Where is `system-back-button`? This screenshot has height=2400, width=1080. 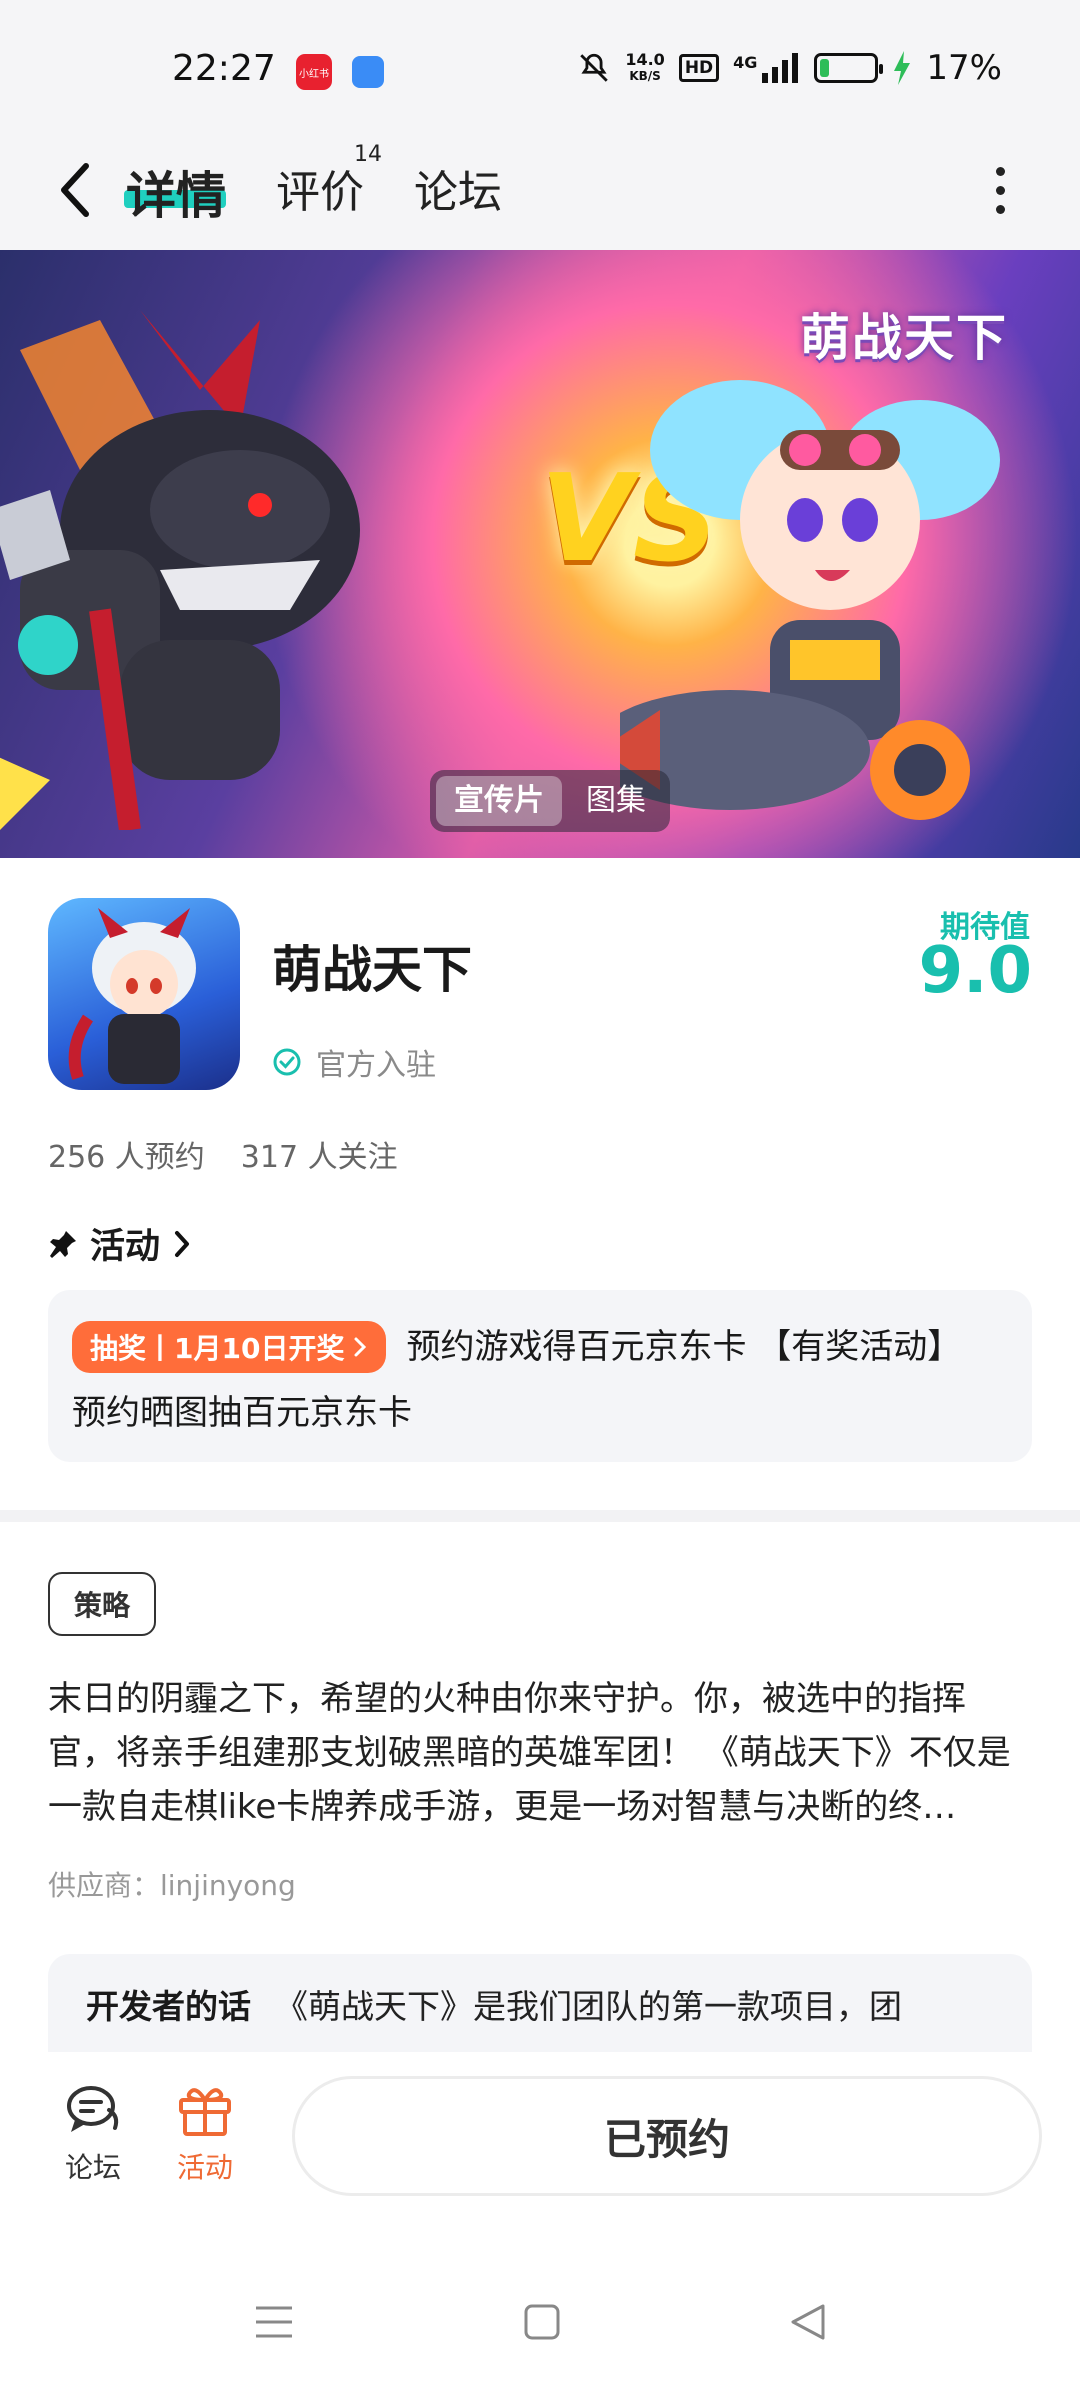 system-back-button is located at coordinates (808, 2322).